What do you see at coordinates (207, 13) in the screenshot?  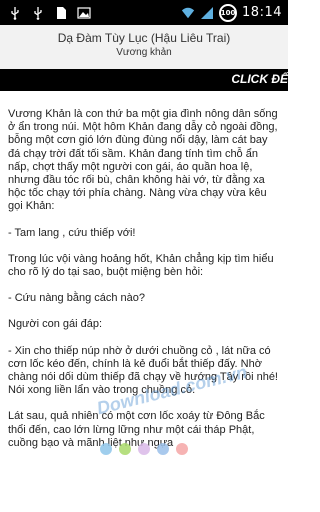 I see `signal-icon` at bounding box center [207, 13].